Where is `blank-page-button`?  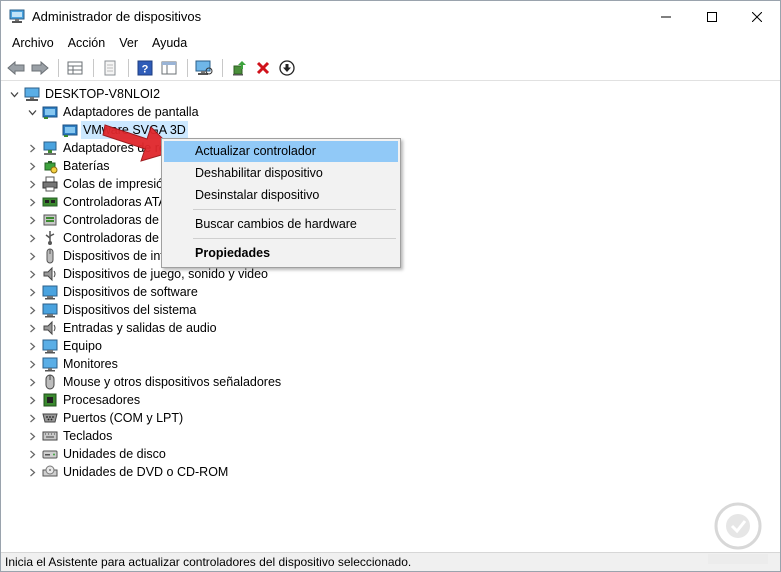 blank-page-button is located at coordinates (110, 68).